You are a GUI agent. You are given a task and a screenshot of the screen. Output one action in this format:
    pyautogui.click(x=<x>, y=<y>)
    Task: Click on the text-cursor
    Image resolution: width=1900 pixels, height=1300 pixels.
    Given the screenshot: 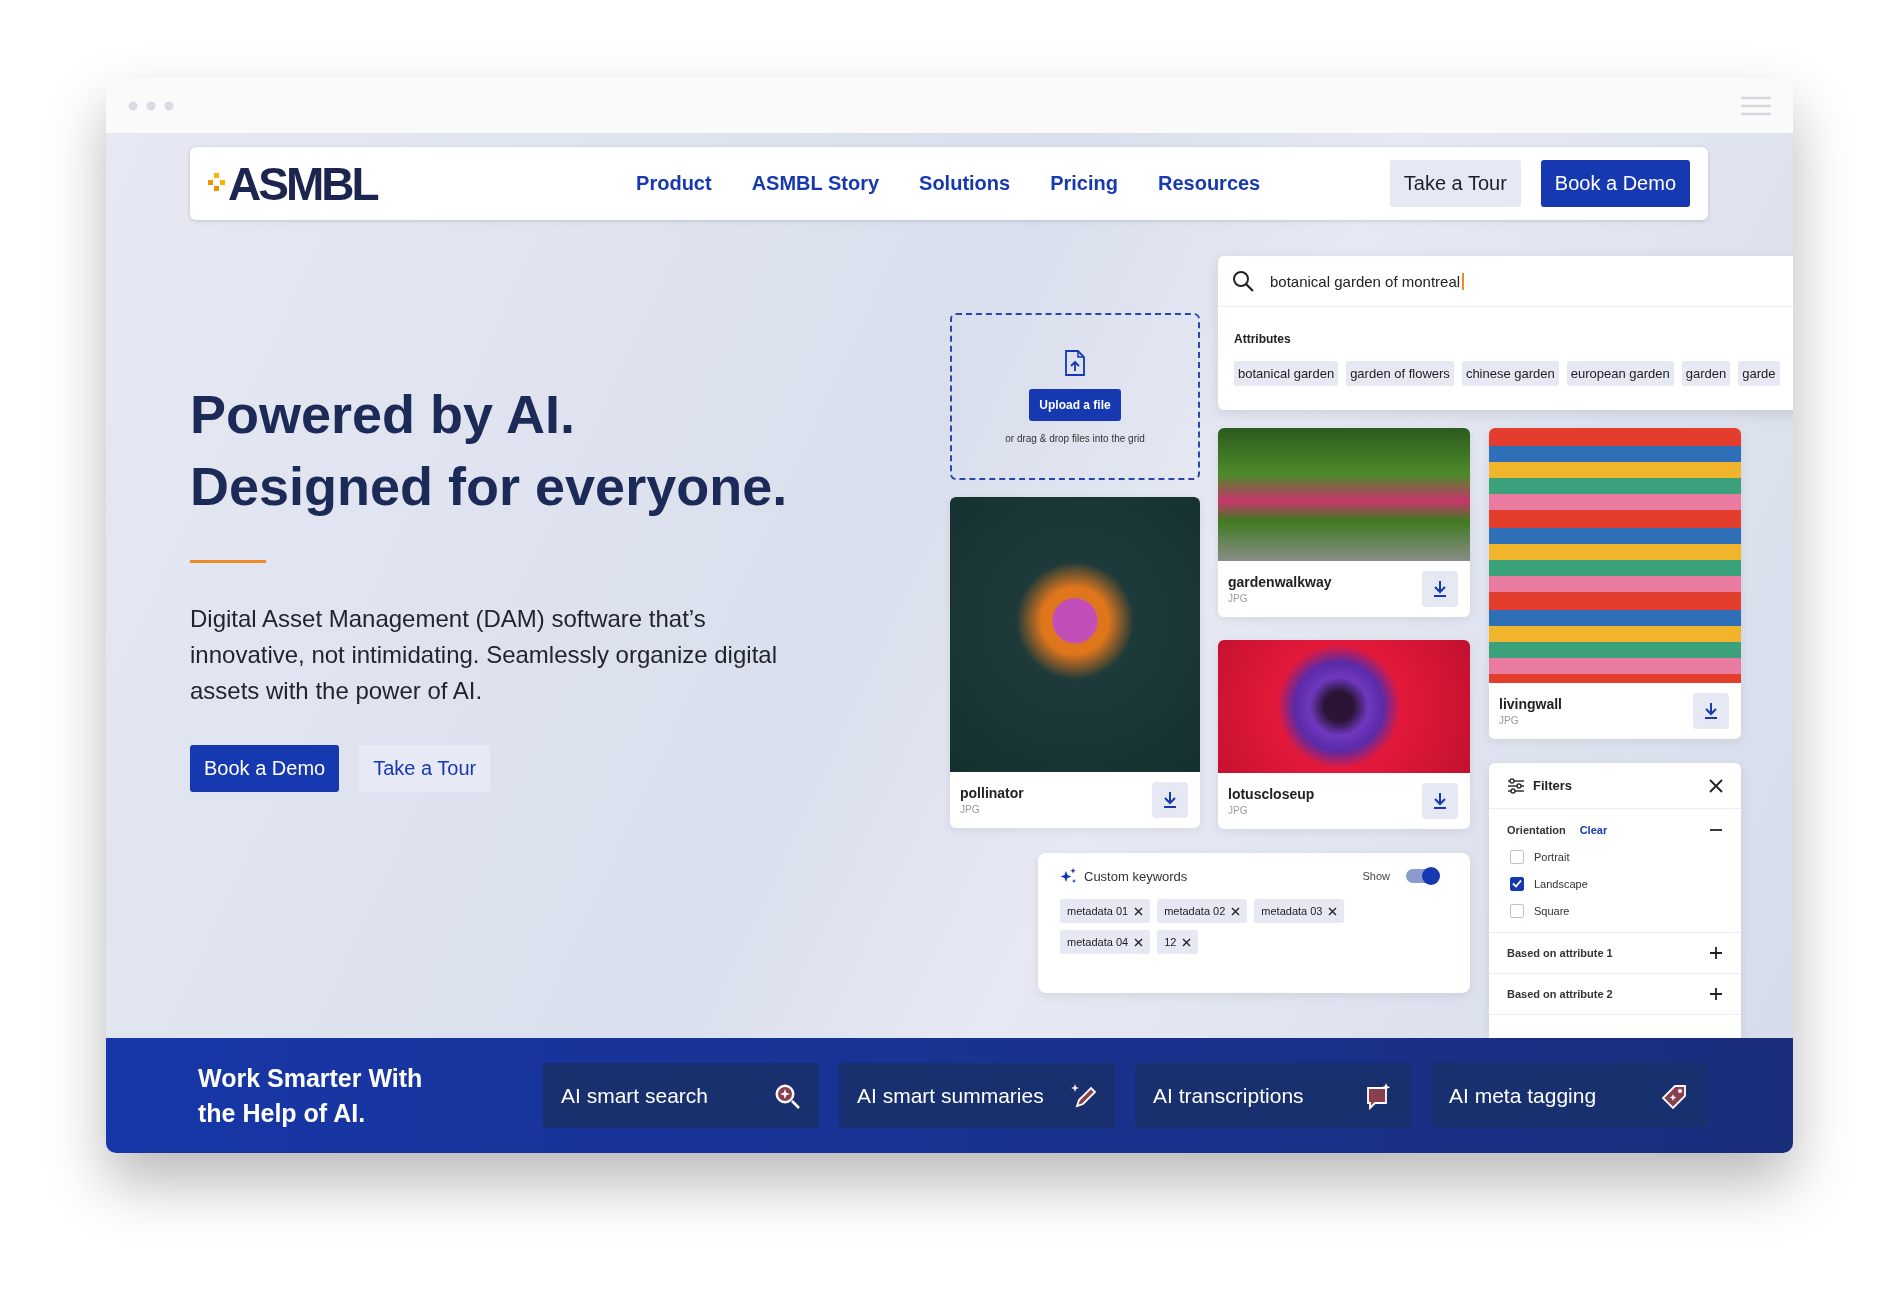 What is the action you would take?
    pyautogui.click(x=1463, y=281)
    